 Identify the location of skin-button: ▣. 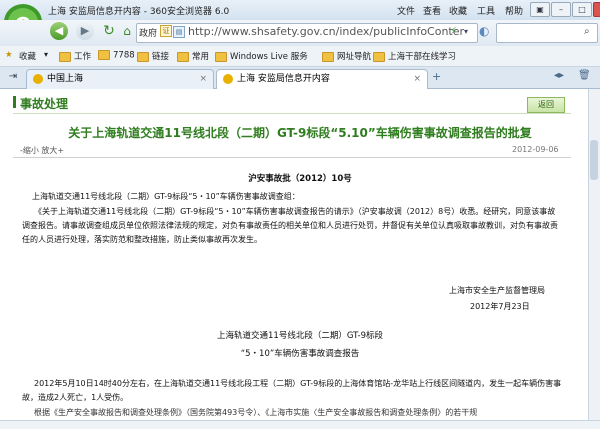
(540, 9).